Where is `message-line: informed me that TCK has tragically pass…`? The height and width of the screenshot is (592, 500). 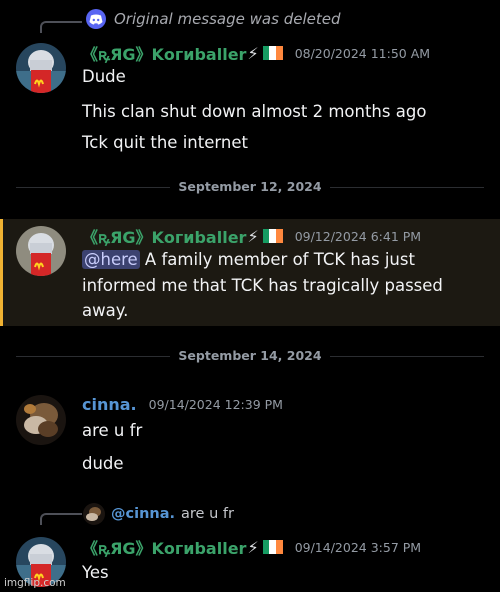 message-line: informed me that TCK has tragically pass… is located at coordinates (262, 285).